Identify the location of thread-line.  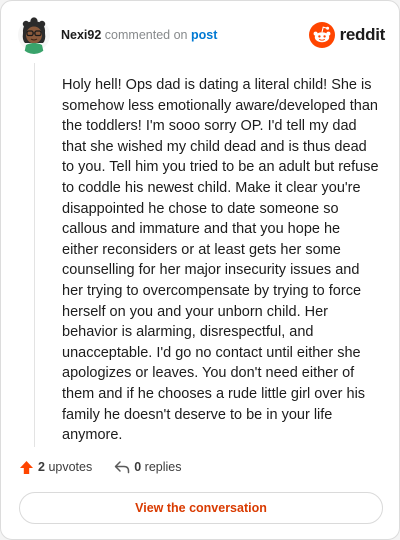
(34, 255).